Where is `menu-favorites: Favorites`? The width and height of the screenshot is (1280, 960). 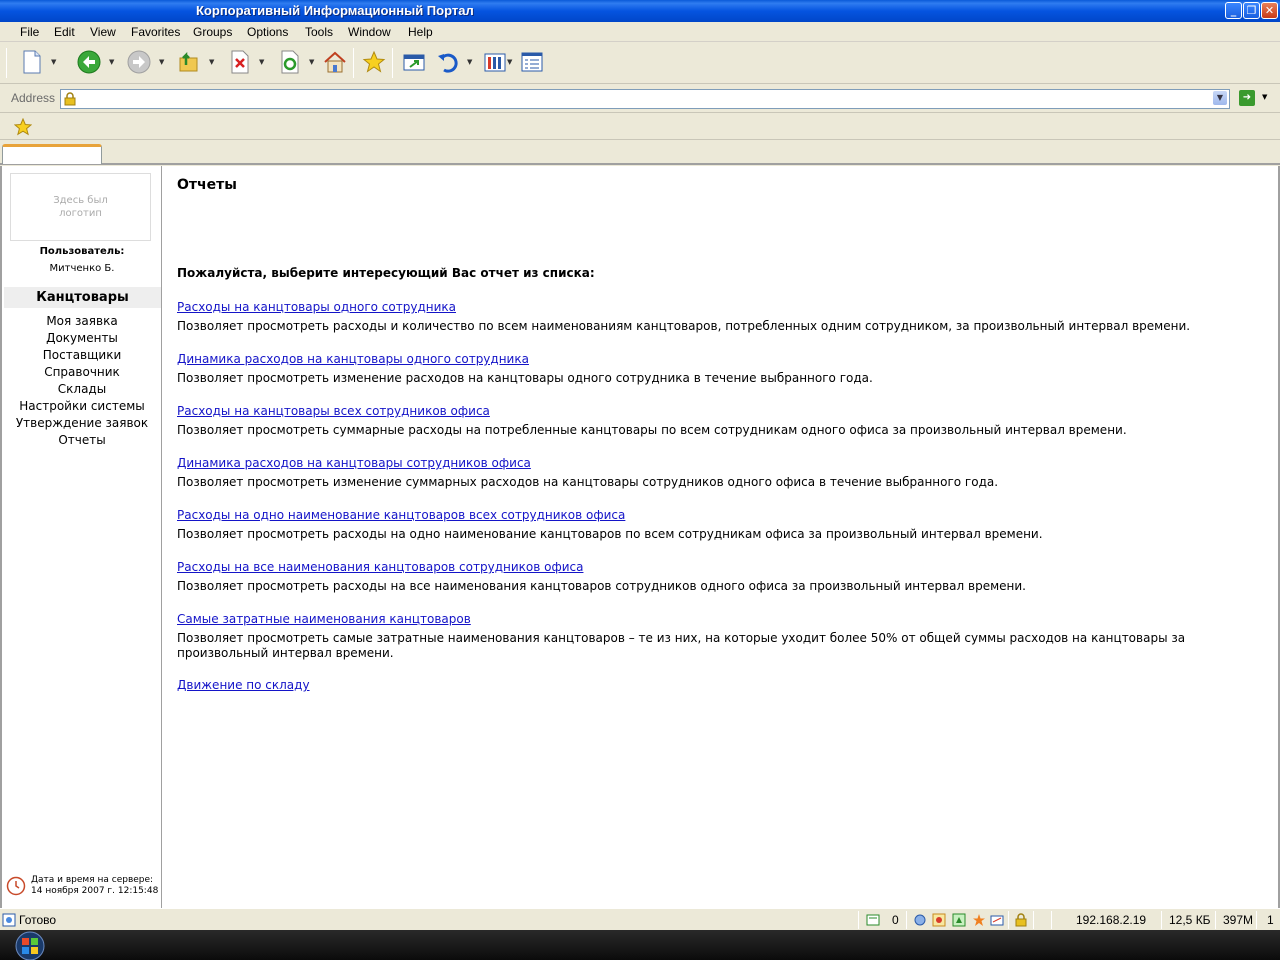 menu-favorites: Favorites is located at coordinates (155, 32).